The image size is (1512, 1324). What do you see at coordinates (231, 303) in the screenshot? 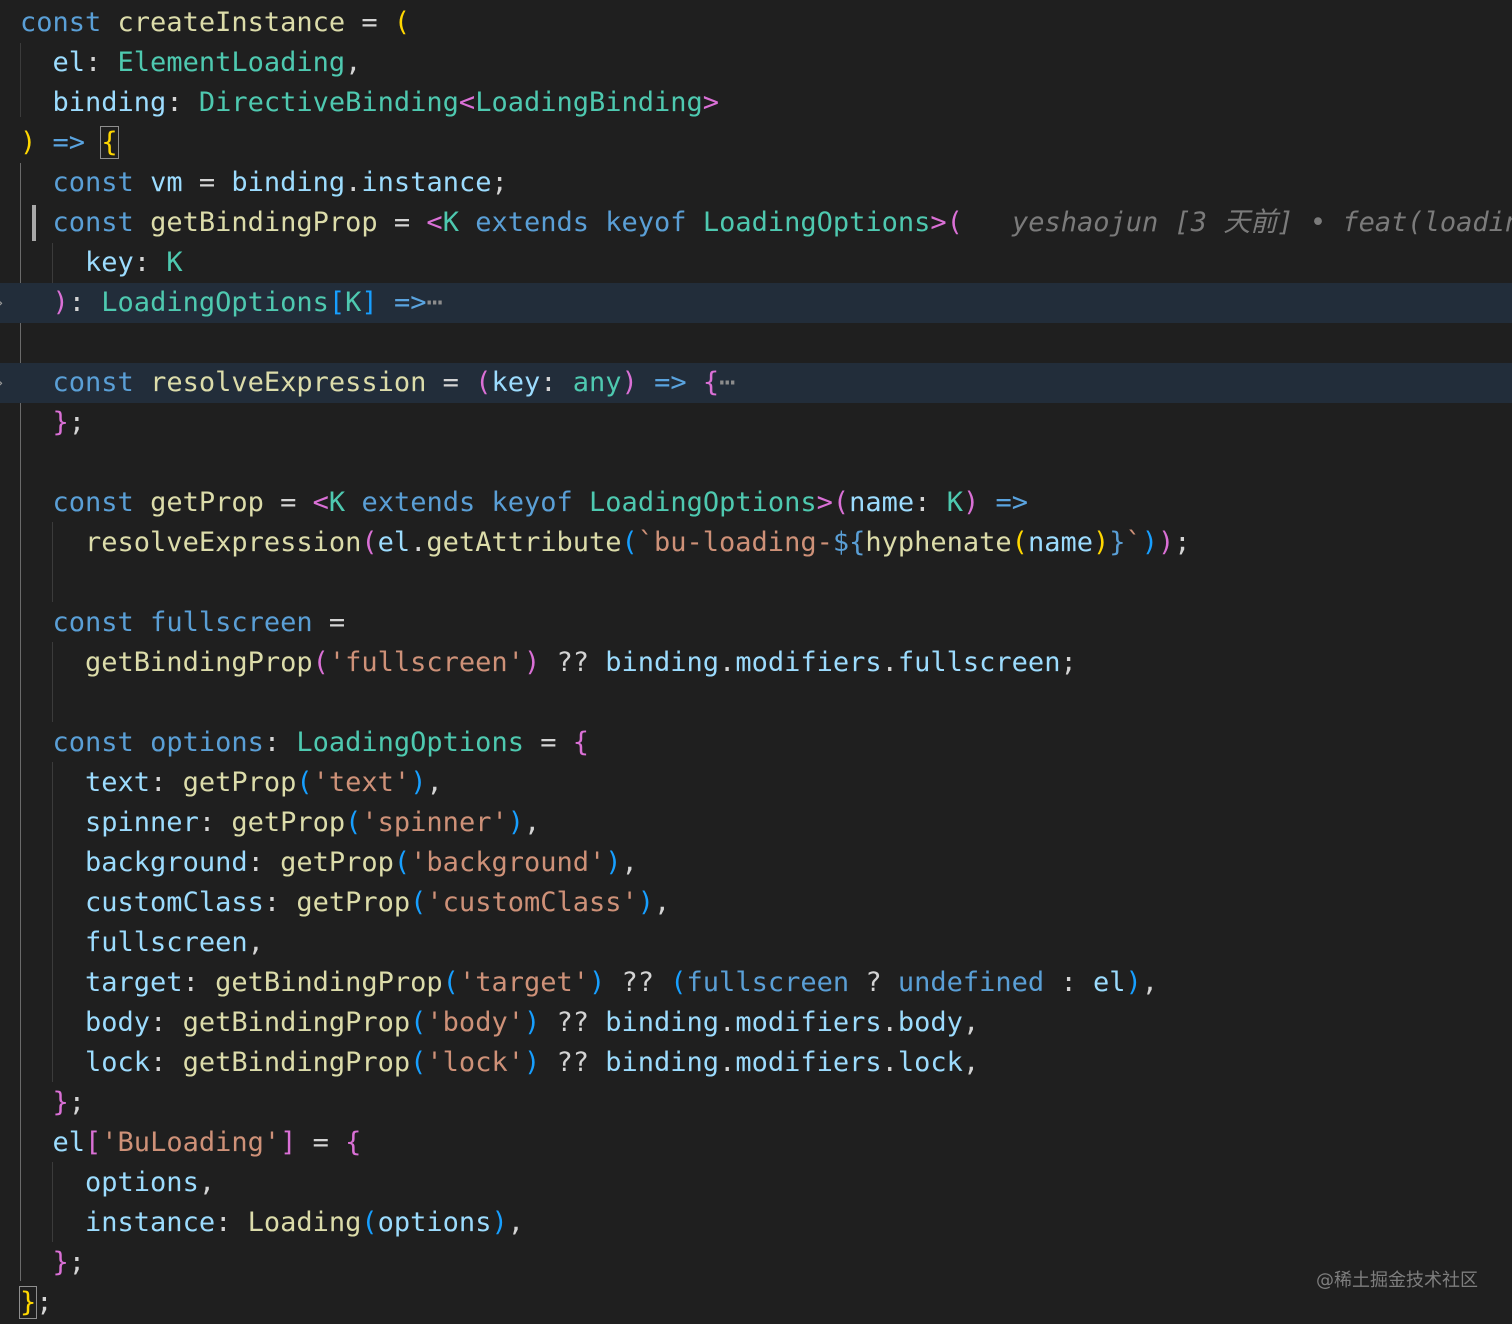
I see `code-text: ): LoadingOptions[K] =>⋯` at bounding box center [231, 303].